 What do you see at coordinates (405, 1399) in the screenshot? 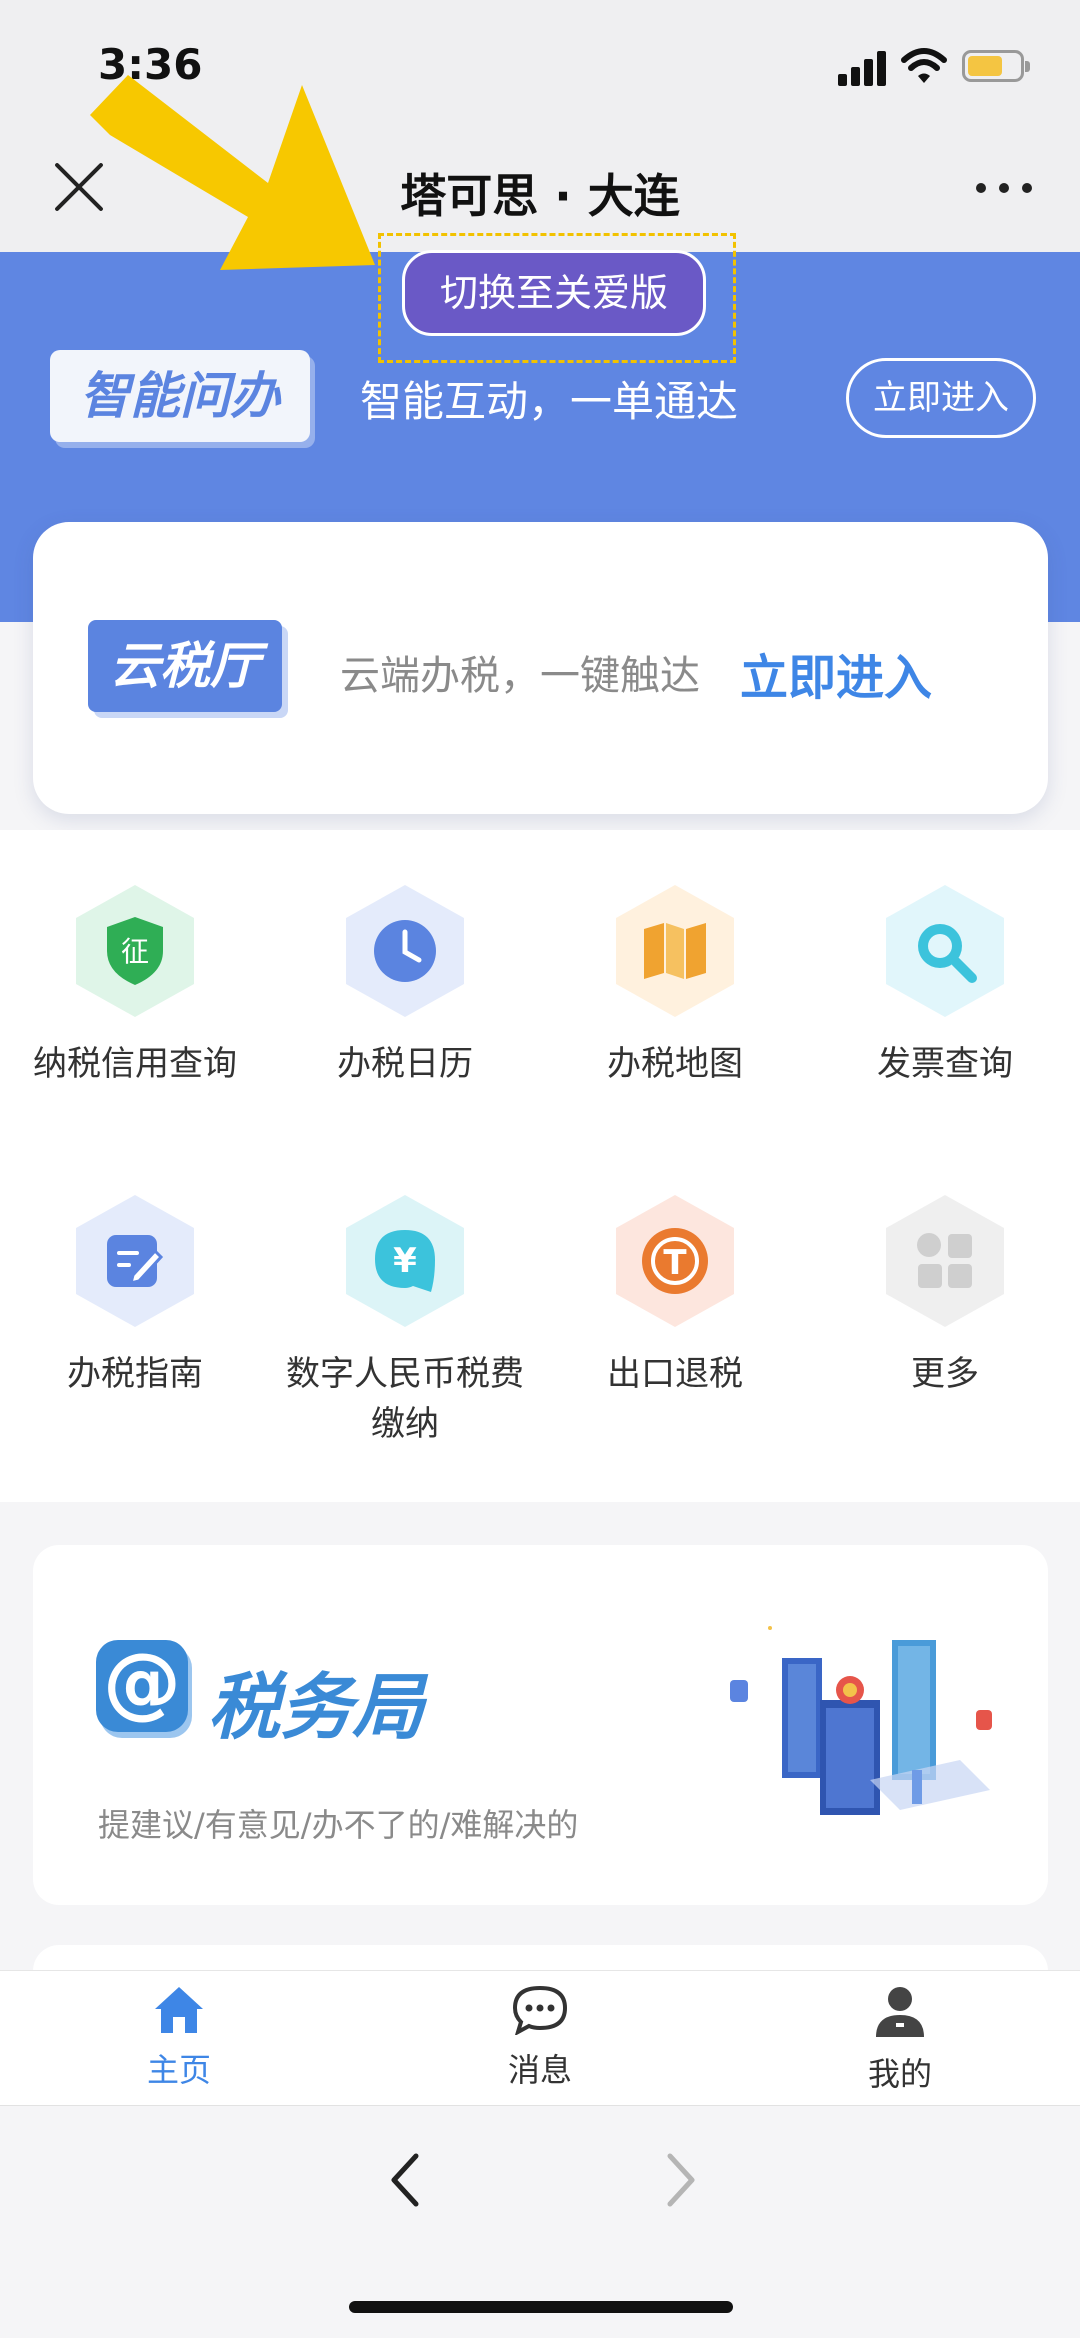
I see `service-label: 数字人民币税费缴纳` at bounding box center [405, 1399].